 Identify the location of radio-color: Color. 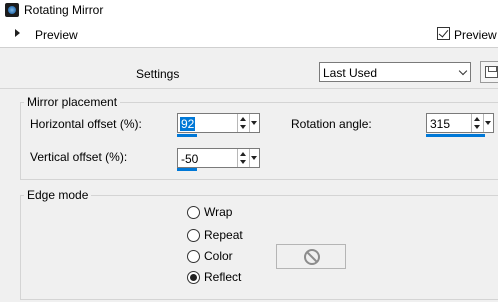
(210, 256).